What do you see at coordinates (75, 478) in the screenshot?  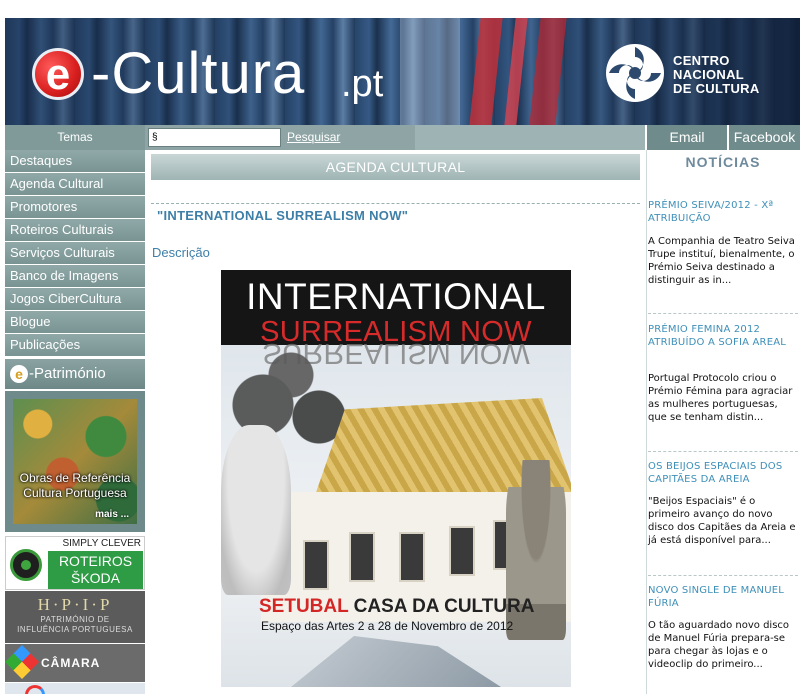 I see `obras-line: Obras de Referência` at bounding box center [75, 478].